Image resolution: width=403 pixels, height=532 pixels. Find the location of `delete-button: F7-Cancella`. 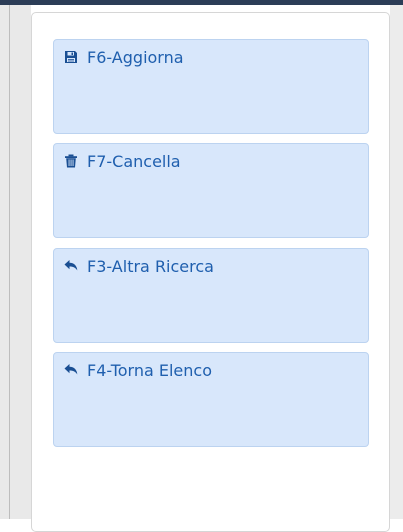

delete-button: F7-Cancella is located at coordinates (211, 190).